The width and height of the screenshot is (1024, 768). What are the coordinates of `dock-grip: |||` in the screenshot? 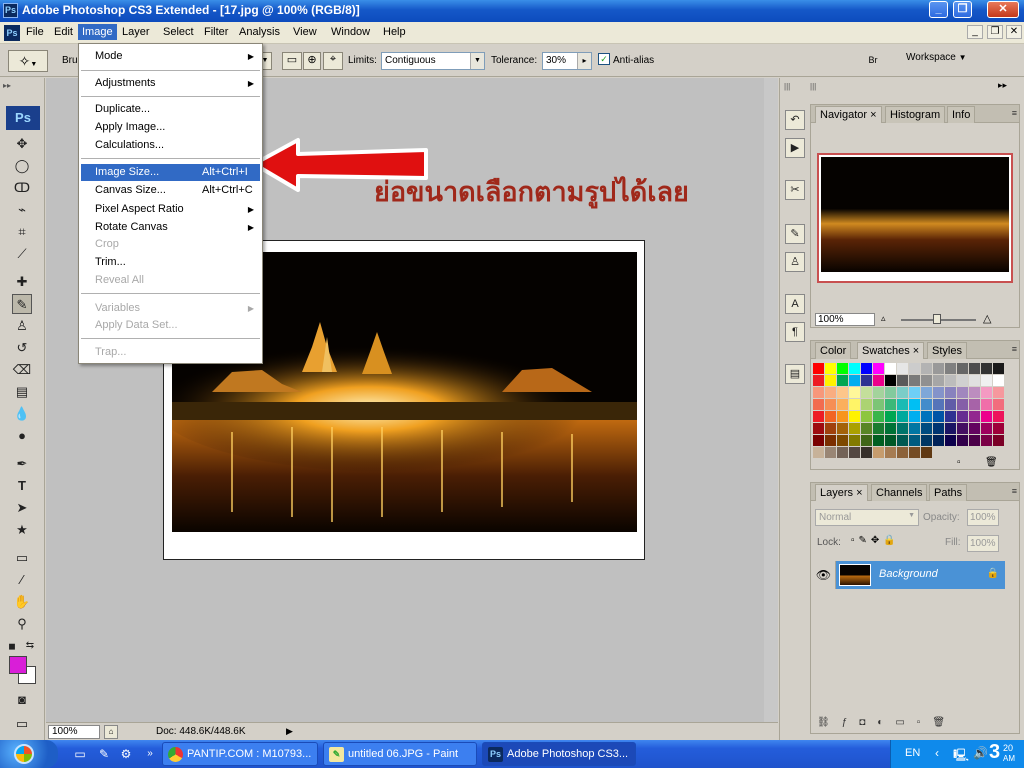 It's located at (813, 86).